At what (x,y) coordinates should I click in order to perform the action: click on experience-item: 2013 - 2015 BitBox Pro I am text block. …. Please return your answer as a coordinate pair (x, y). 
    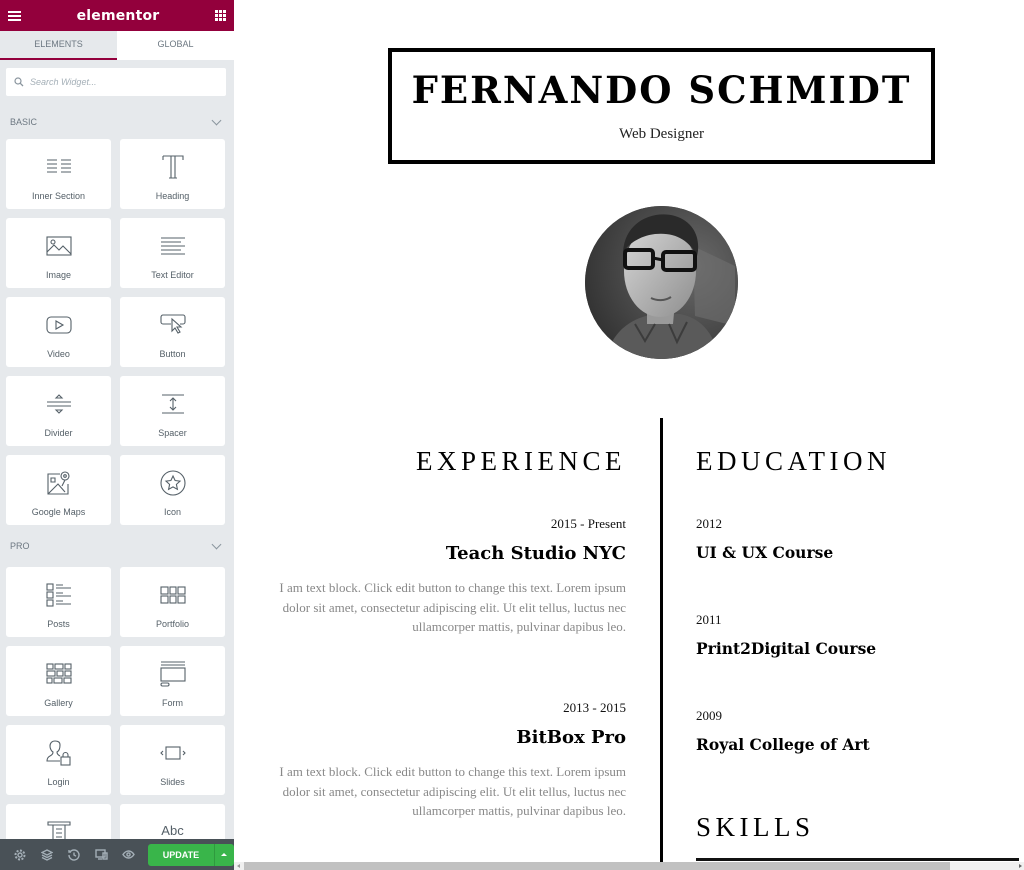
    Looking at the image, I should click on (450, 760).